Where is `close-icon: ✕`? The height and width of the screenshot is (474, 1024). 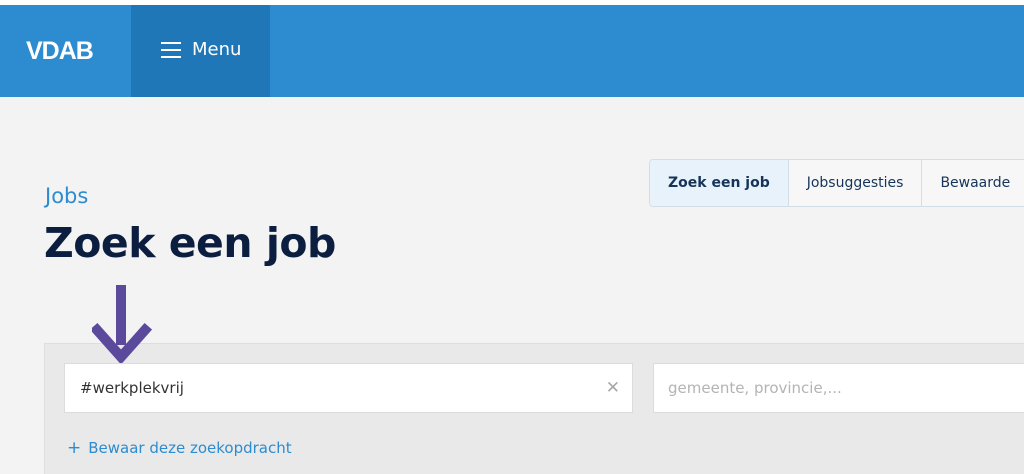 close-icon: ✕ is located at coordinates (613, 388).